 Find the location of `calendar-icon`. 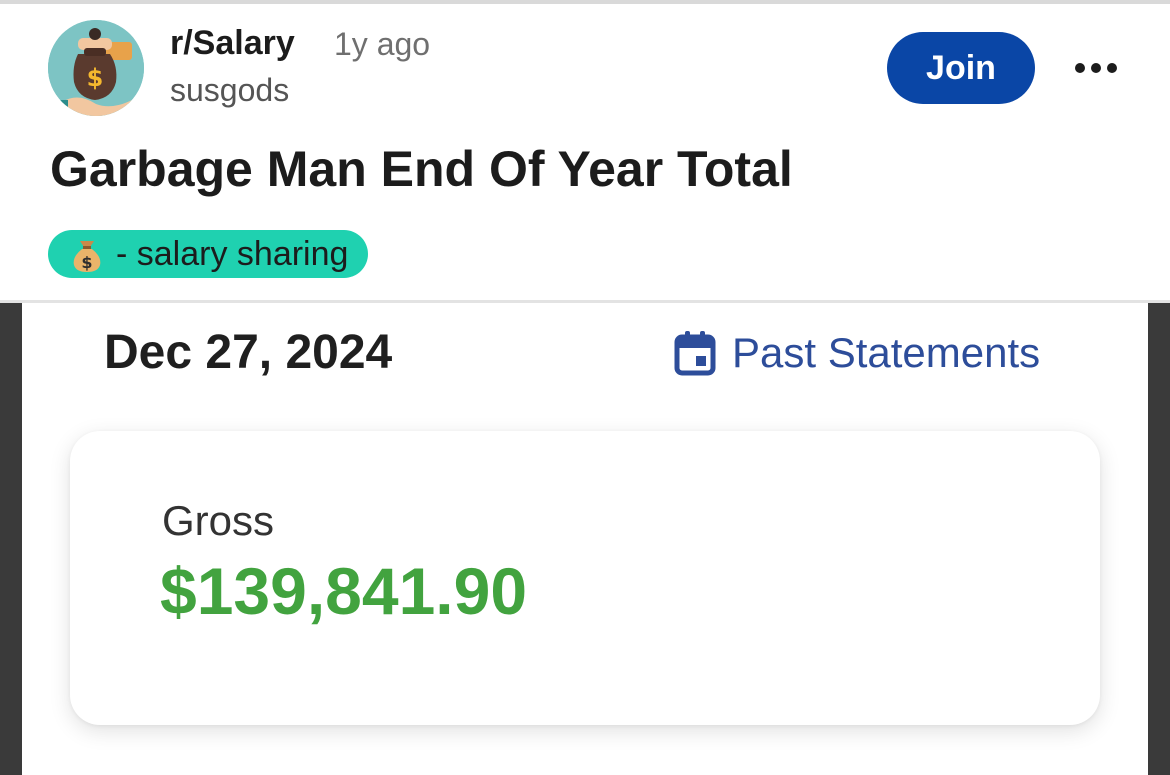

calendar-icon is located at coordinates (695, 353).